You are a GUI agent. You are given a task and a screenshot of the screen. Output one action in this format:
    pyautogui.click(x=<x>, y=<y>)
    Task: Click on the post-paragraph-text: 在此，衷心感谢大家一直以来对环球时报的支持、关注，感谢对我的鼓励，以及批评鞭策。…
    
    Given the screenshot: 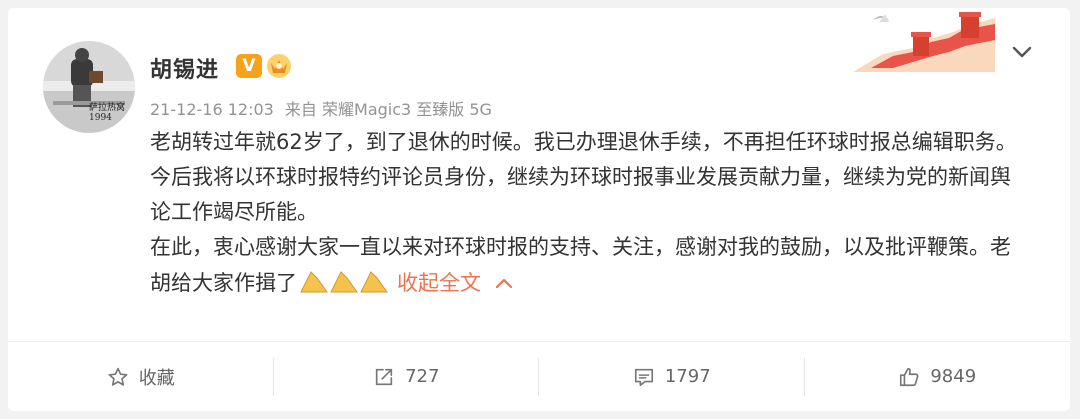 What is the action you would take?
    pyautogui.click(x=580, y=265)
    